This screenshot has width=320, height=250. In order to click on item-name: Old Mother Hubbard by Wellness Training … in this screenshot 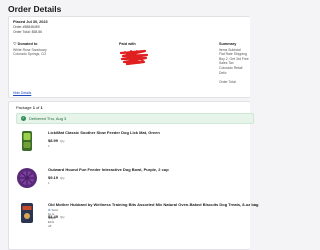, I will do `click(153, 204)`.